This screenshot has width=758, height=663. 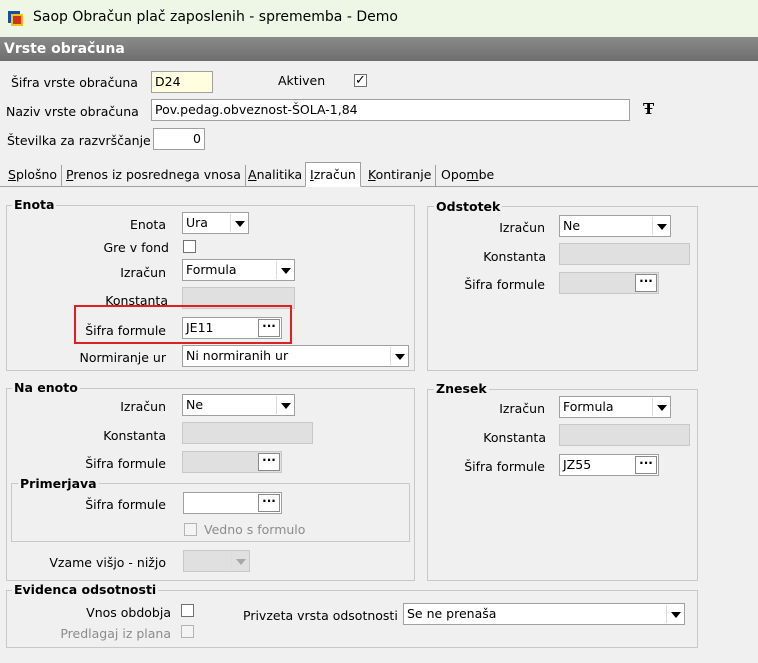 I want to click on odstotek-izracun-label: Izračun, so click(x=522, y=227).